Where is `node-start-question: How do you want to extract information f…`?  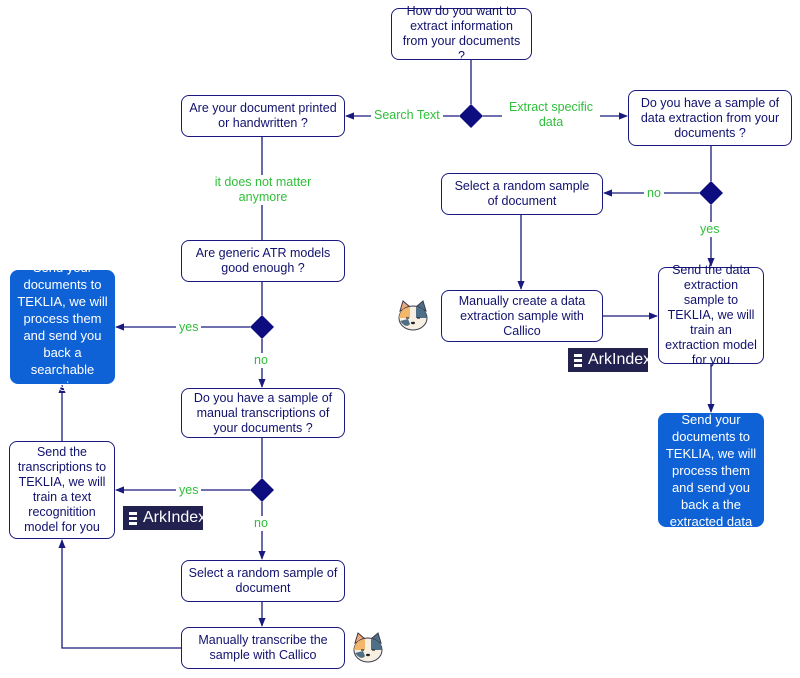 node-start-question: How do you want to extract information f… is located at coordinates (461, 33).